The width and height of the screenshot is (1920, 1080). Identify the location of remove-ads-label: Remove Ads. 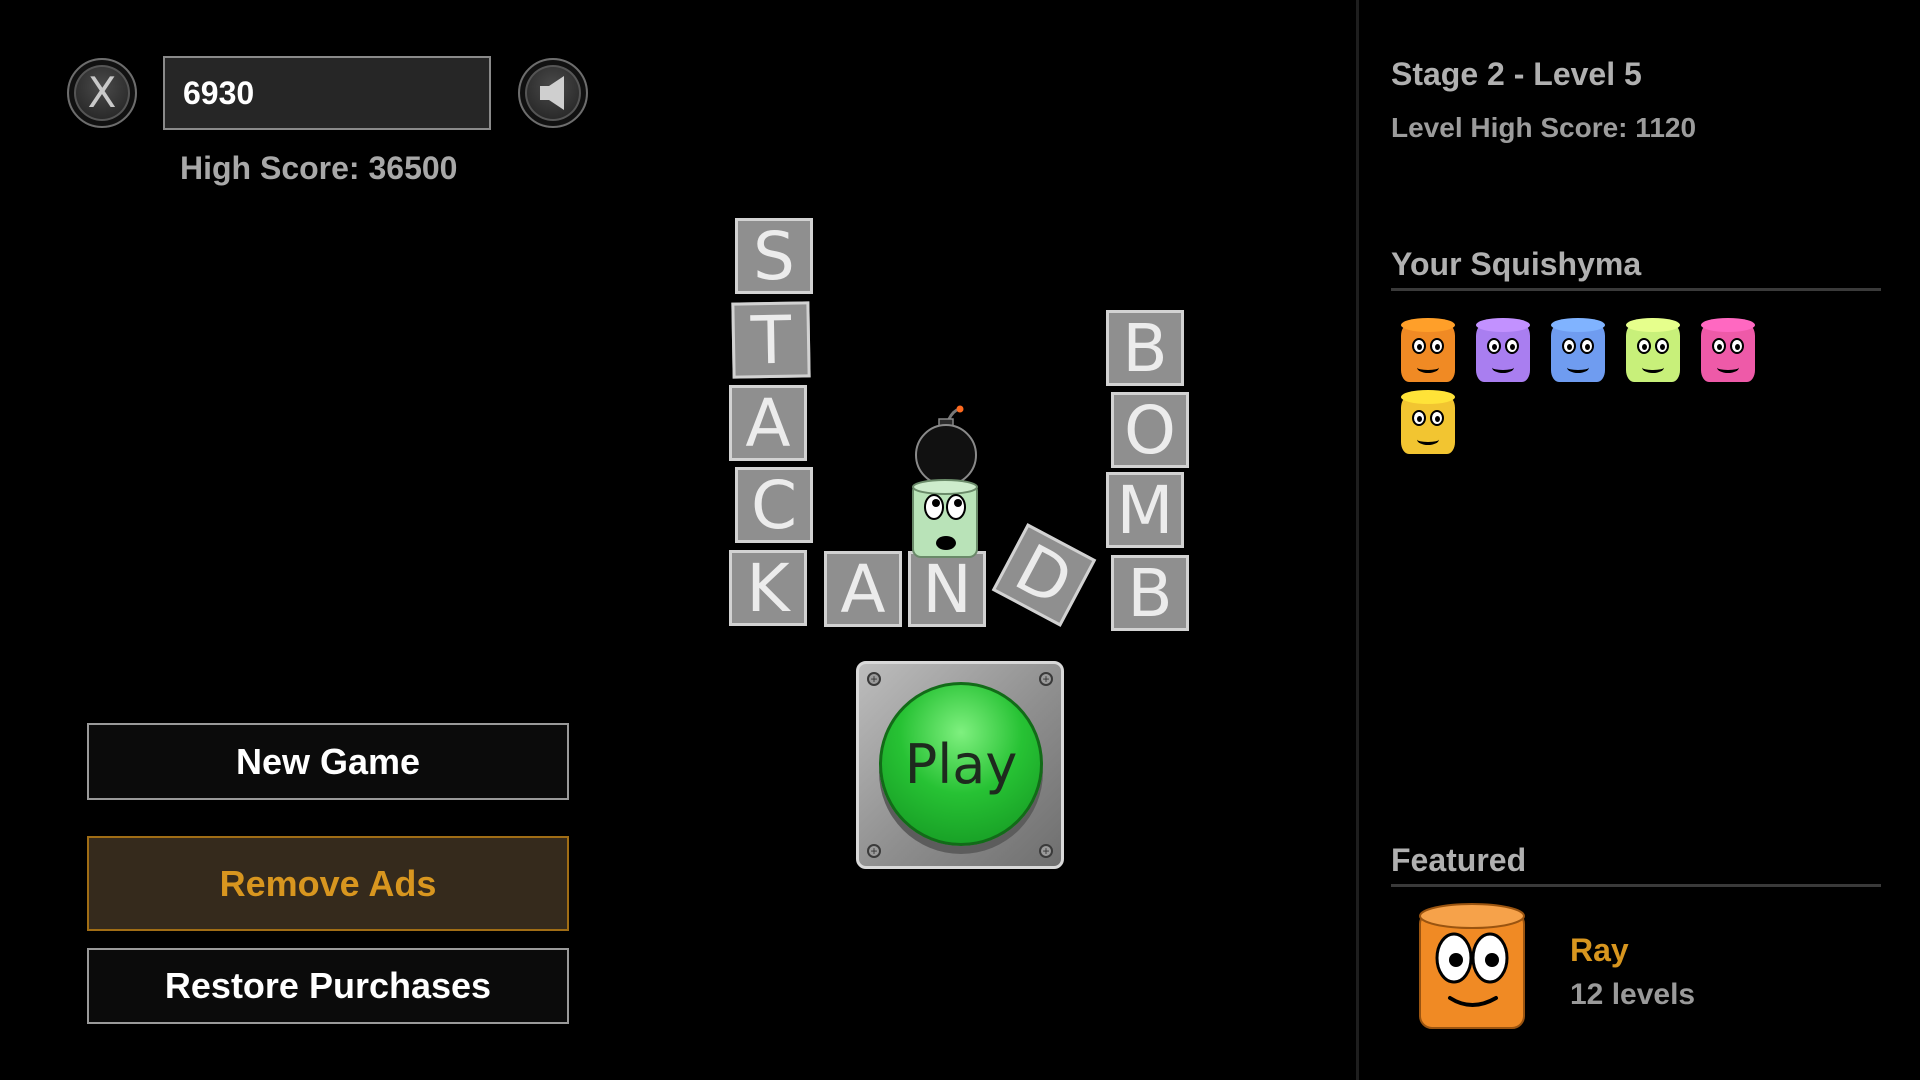
(328, 883).